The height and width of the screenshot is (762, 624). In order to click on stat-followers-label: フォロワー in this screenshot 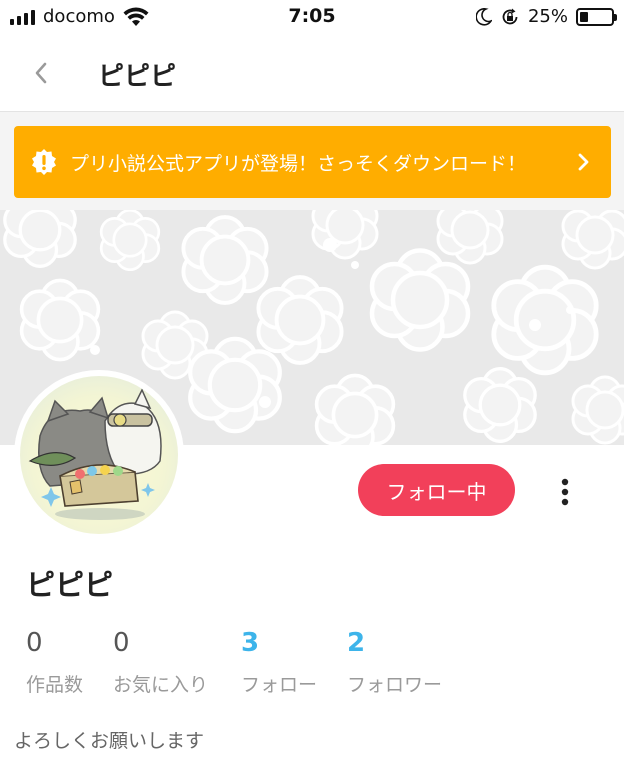, I will do `click(394, 683)`.